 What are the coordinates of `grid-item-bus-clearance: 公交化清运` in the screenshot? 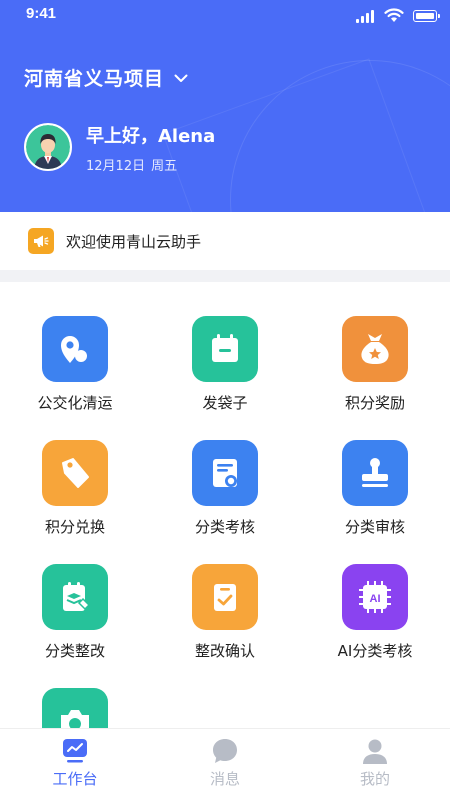 It's located at (75, 347).